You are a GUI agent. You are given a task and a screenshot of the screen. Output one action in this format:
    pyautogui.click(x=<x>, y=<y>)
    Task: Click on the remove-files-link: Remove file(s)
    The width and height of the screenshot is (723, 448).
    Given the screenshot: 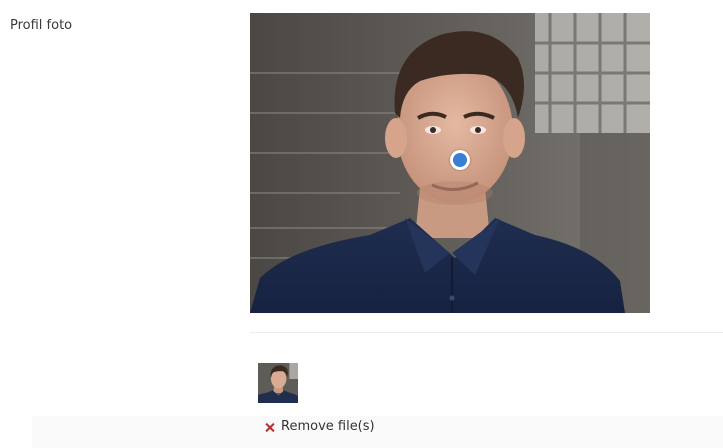 What is the action you would take?
    pyautogui.click(x=320, y=427)
    